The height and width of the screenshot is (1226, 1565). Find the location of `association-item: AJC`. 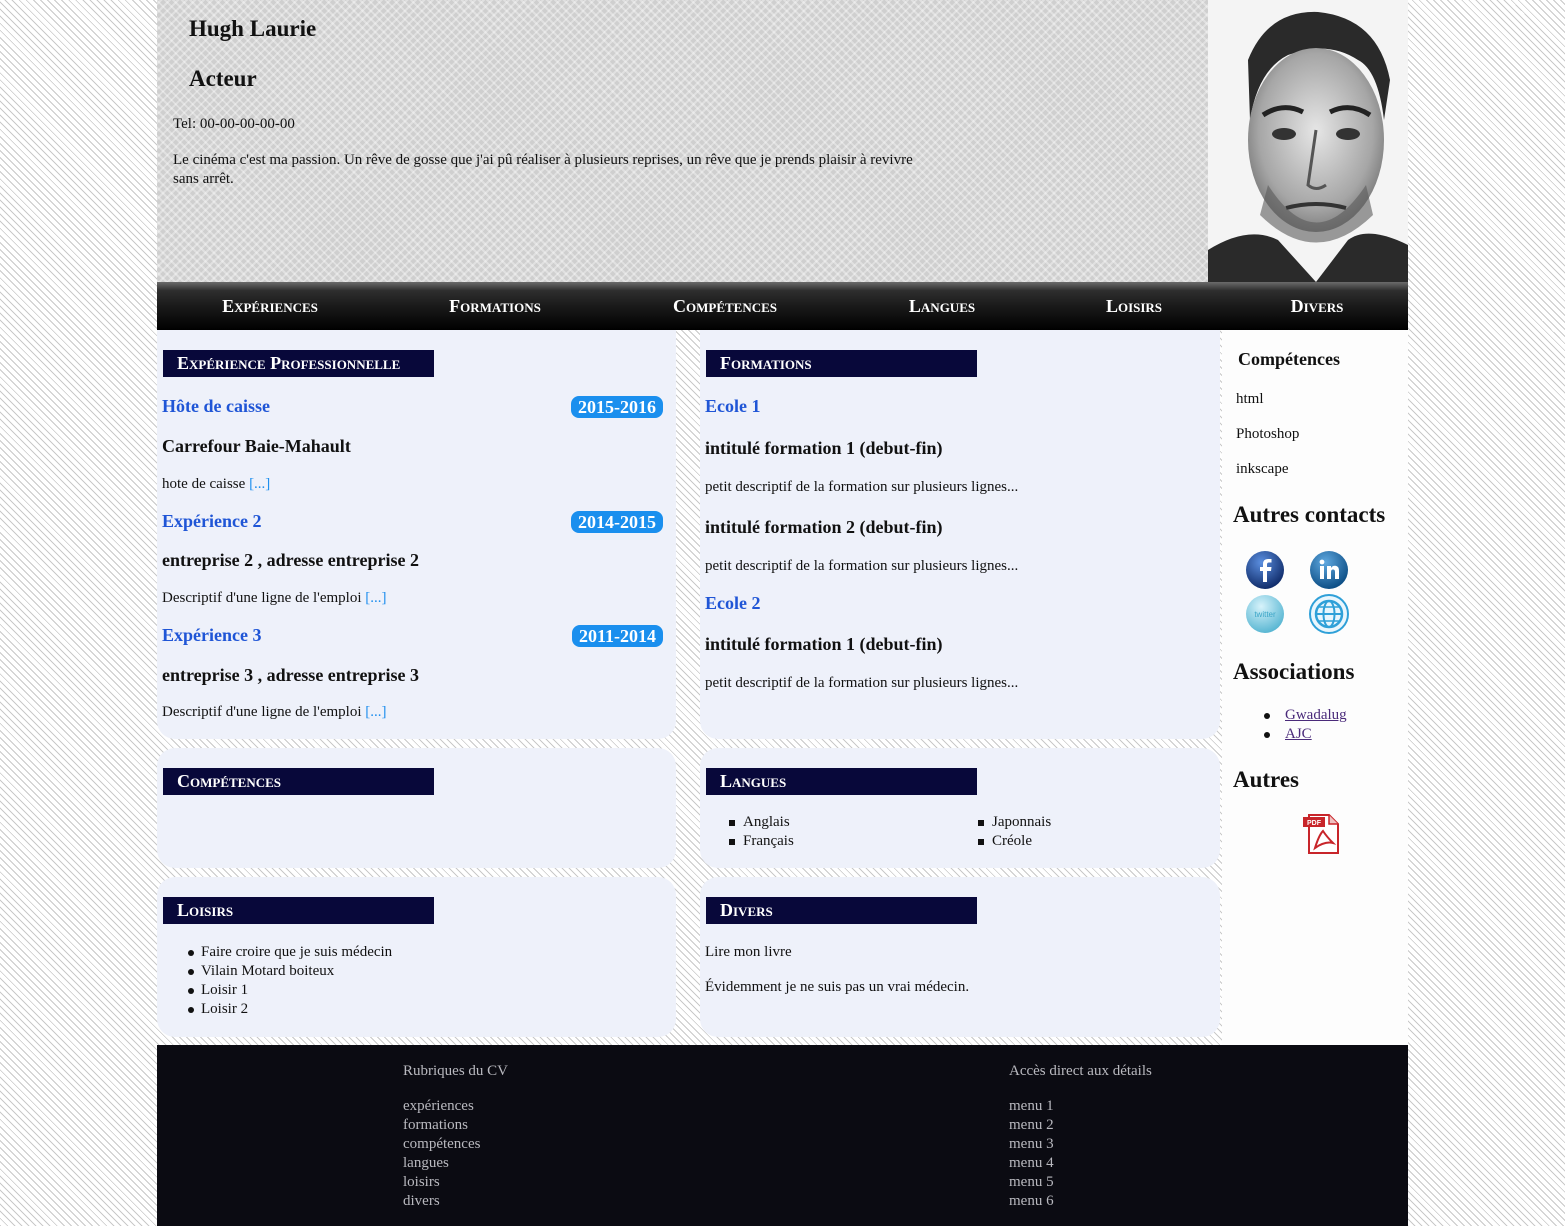

association-item: AJC is located at coordinates (1288, 734).